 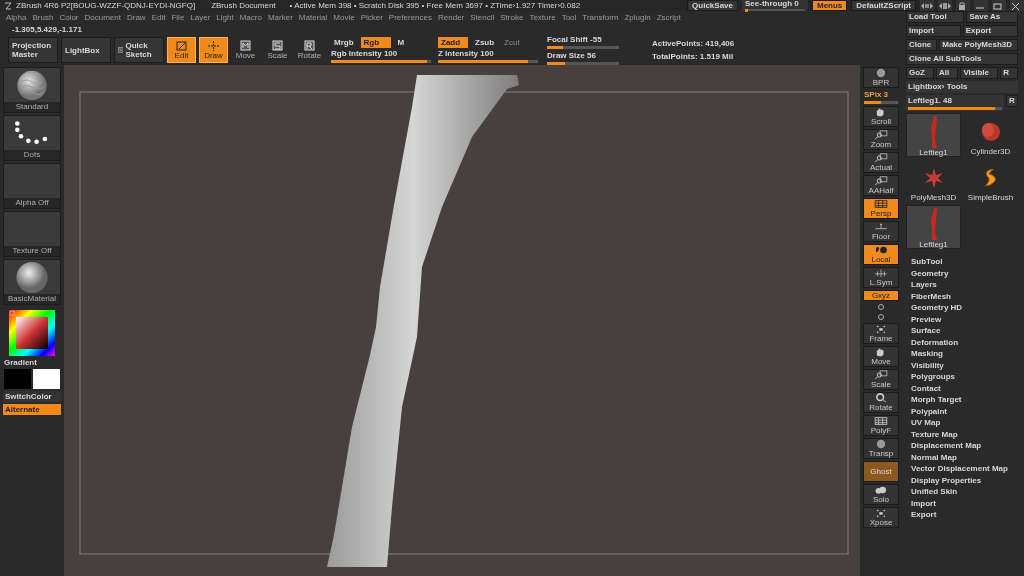 I want to click on view-button: Xpose, so click(x=881, y=517).